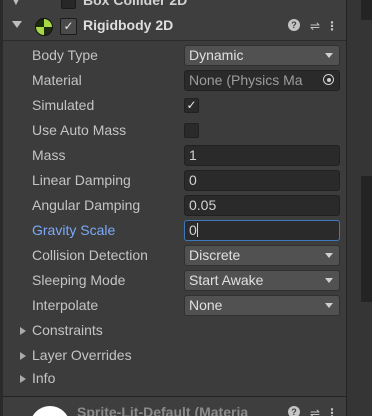 The height and width of the screenshot is (416, 372). What do you see at coordinates (359, 208) in the screenshot?
I see `scrollbar-area` at bounding box center [359, 208].